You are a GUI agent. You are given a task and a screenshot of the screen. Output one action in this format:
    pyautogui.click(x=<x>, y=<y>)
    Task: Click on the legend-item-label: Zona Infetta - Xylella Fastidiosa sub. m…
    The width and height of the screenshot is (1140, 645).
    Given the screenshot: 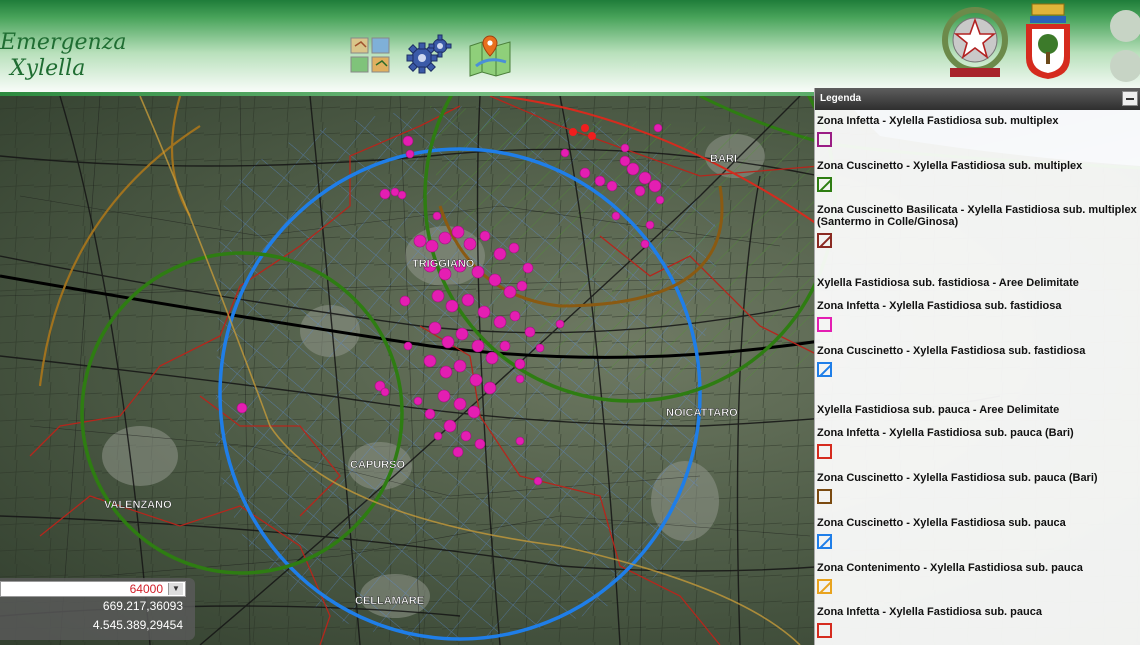 What is the action you would take?
    pyautogui.click(x=938, y=121)
    